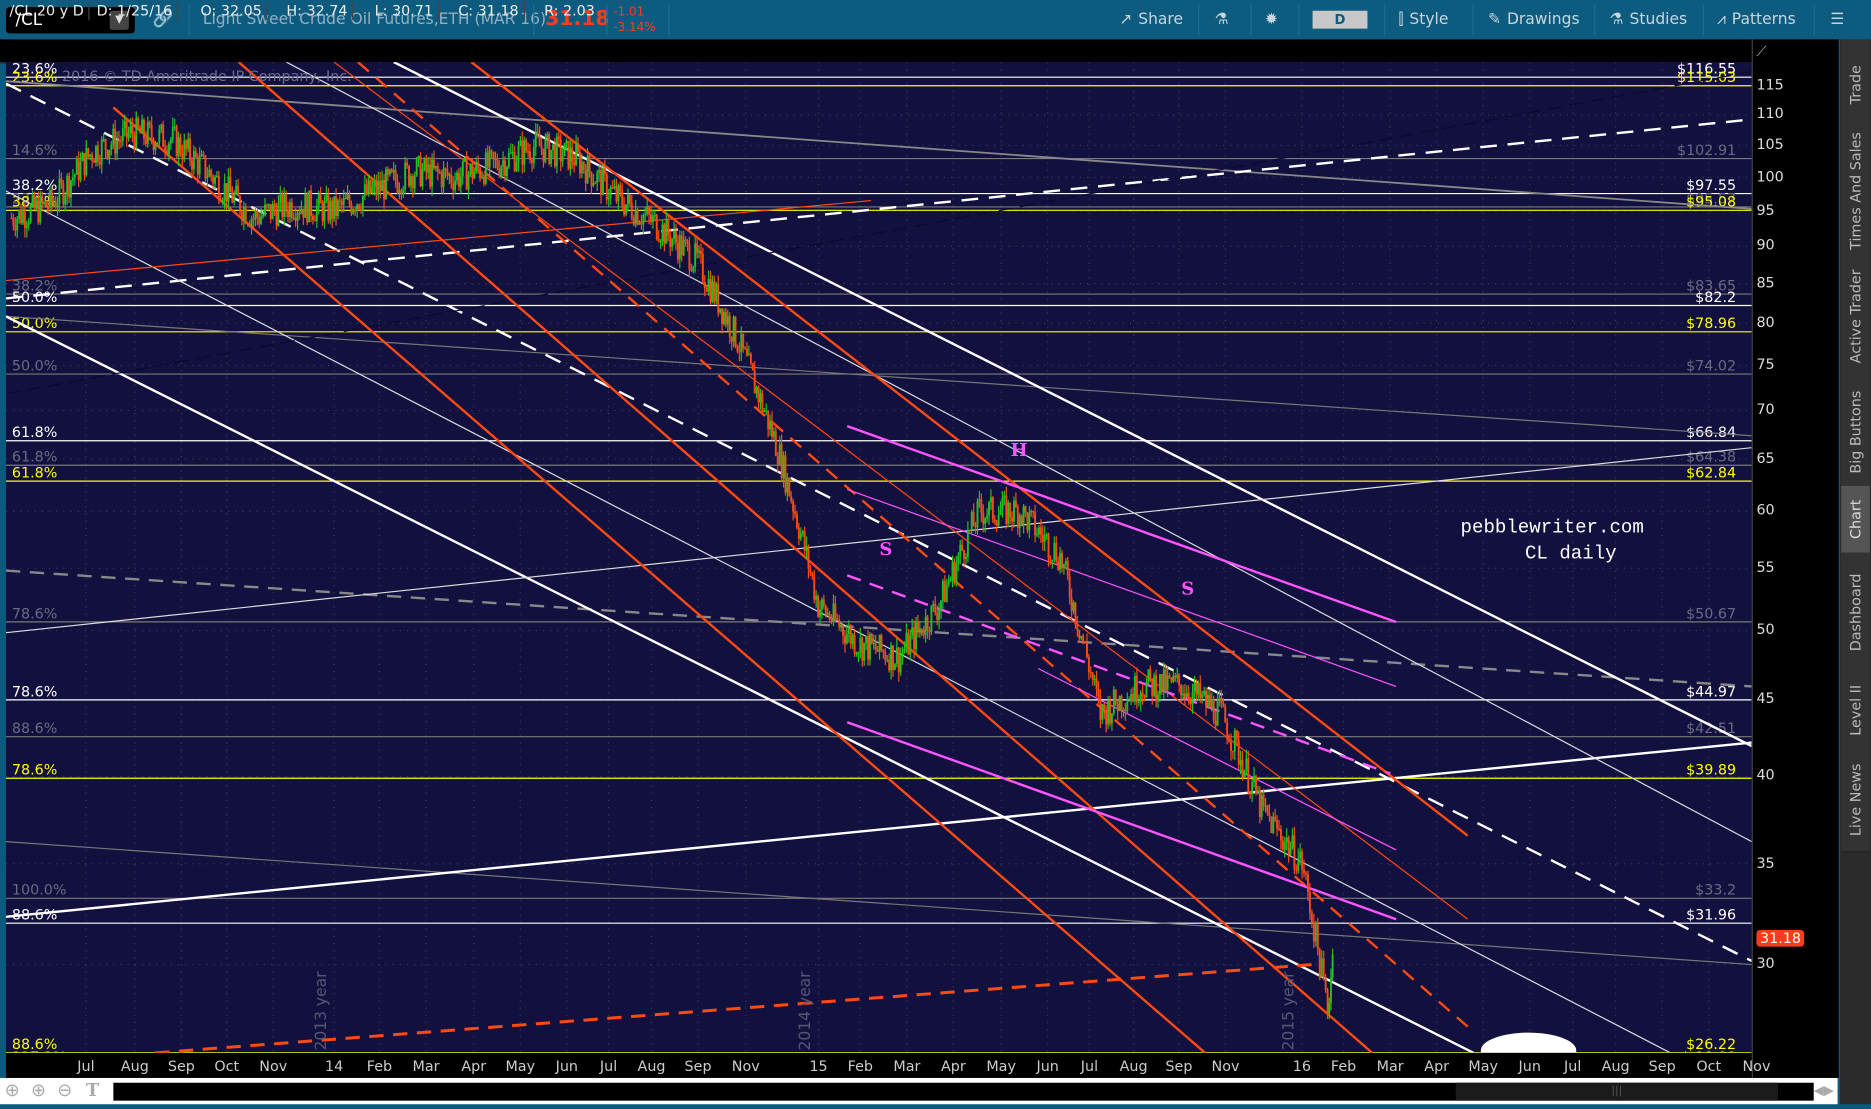  I want to click on scale-toggle-icon: ⟋, so click(1761, 52).